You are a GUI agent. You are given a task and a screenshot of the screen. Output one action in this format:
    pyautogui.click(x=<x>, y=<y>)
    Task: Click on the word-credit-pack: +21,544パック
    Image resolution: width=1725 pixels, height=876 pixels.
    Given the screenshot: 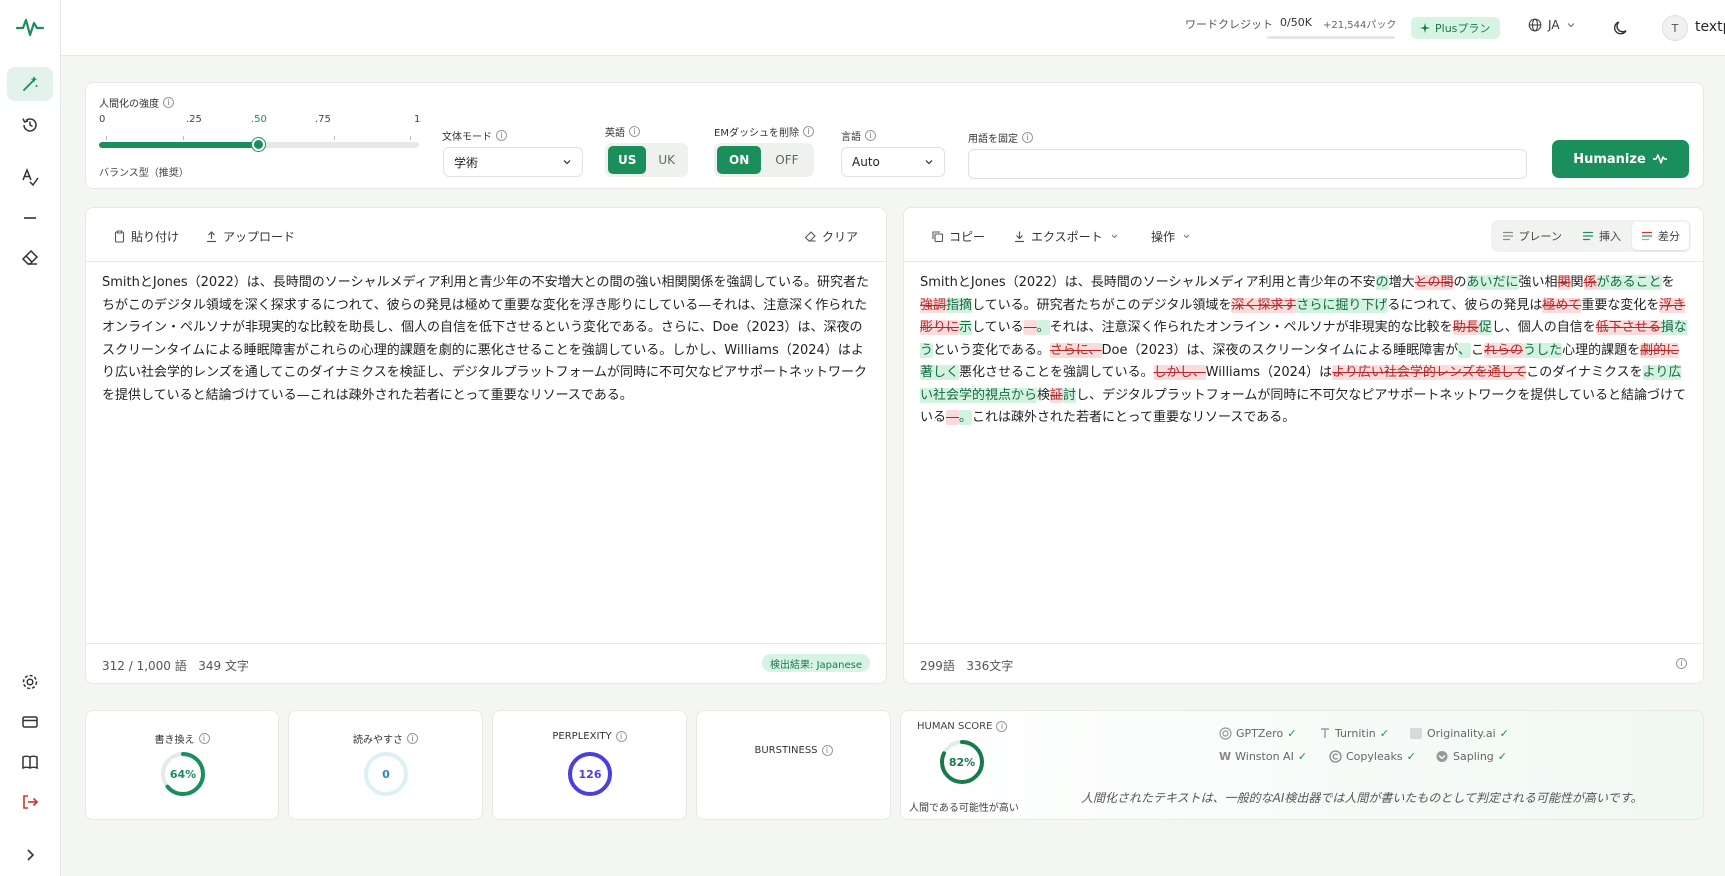 What is the action you would take?
    pyautogui.click(x=1360, y=25)
    